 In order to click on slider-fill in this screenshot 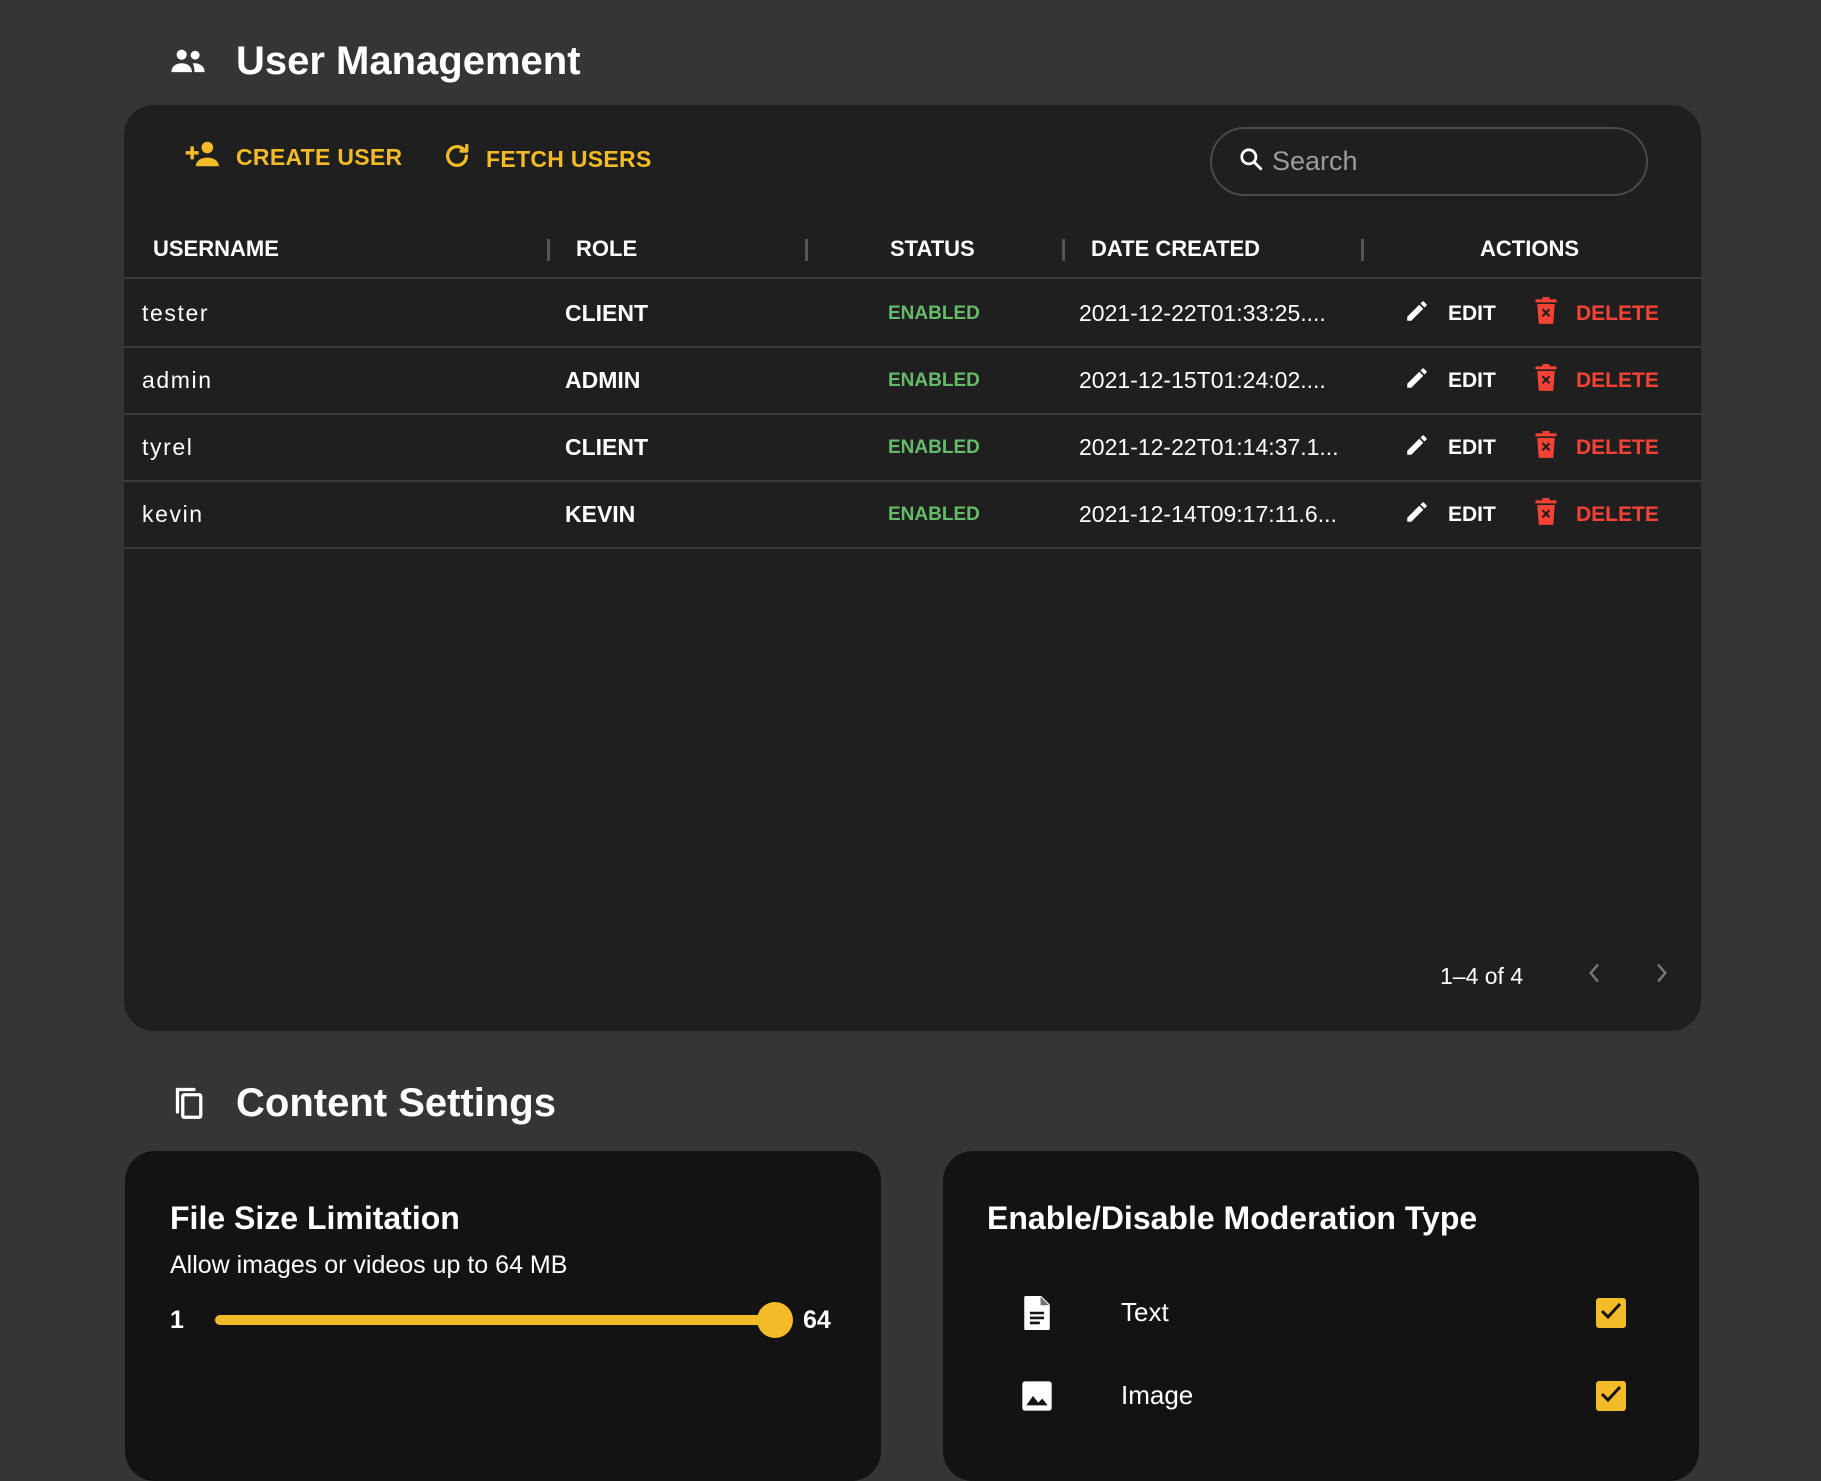, I will do `click(495, 1320)`.